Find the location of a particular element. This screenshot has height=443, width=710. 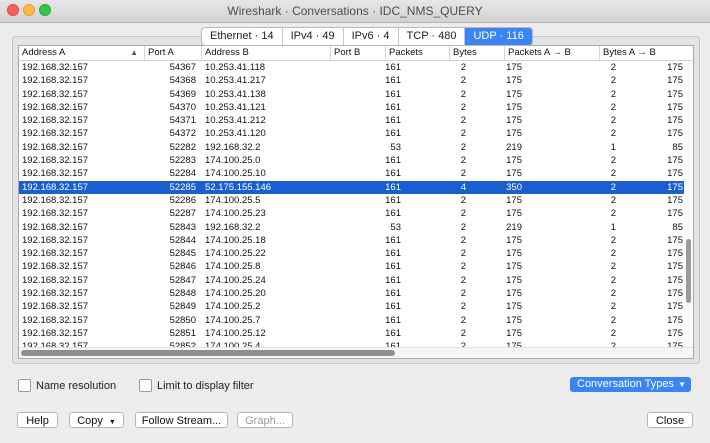

checkbox-label: Name resolution is located at coordinates (76, 385).